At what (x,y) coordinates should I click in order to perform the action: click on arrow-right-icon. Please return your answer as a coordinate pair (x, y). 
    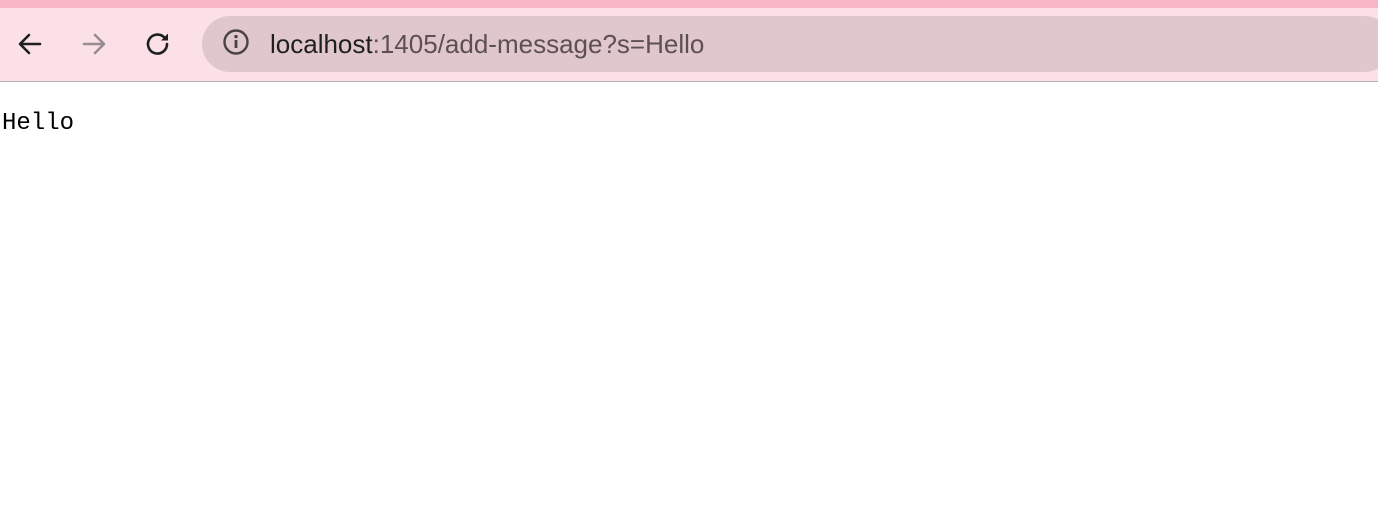
    Looking at the image, I should click on (94, 44).